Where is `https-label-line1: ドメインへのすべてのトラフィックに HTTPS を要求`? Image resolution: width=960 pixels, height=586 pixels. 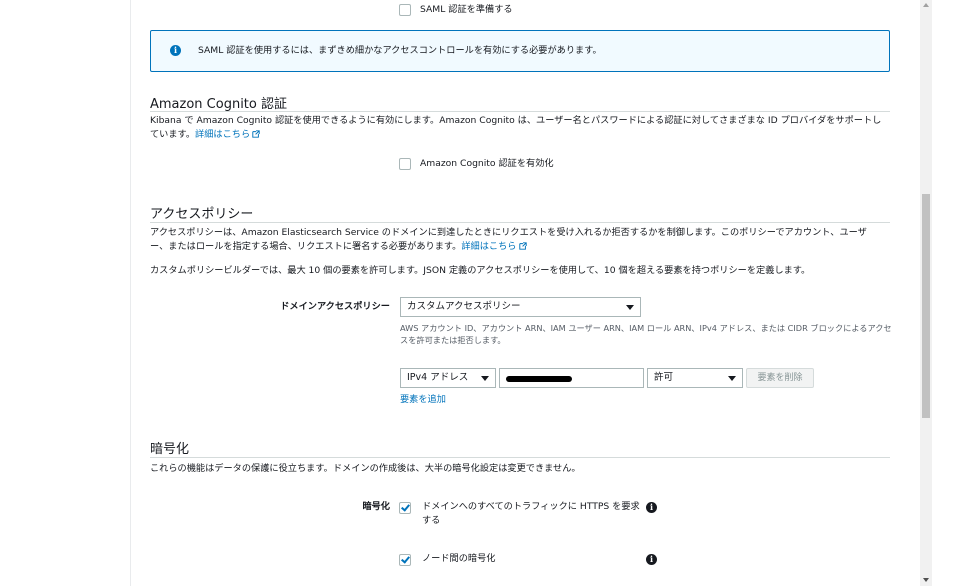 https-label-line1: ドメインへのすべてのトラフィックに HTTPS を要求 is located at coordinates (531, 506).